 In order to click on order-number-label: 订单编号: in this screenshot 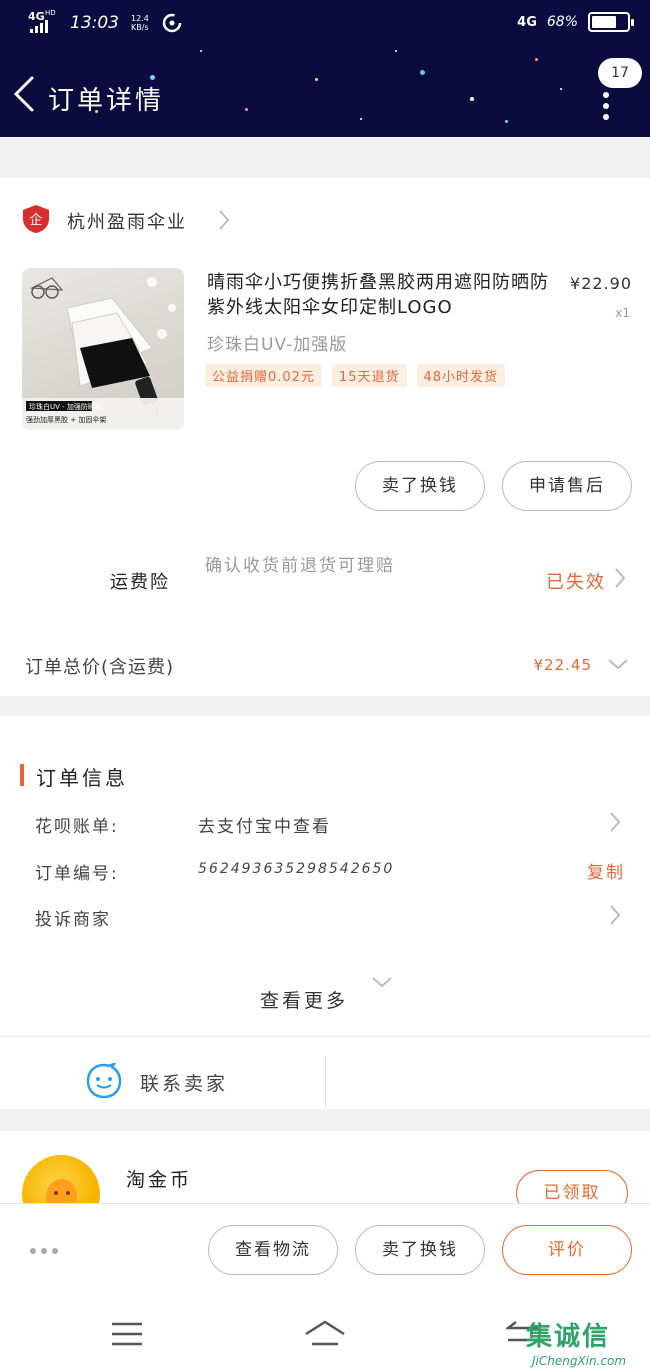, I will do `click(77, 874)`.